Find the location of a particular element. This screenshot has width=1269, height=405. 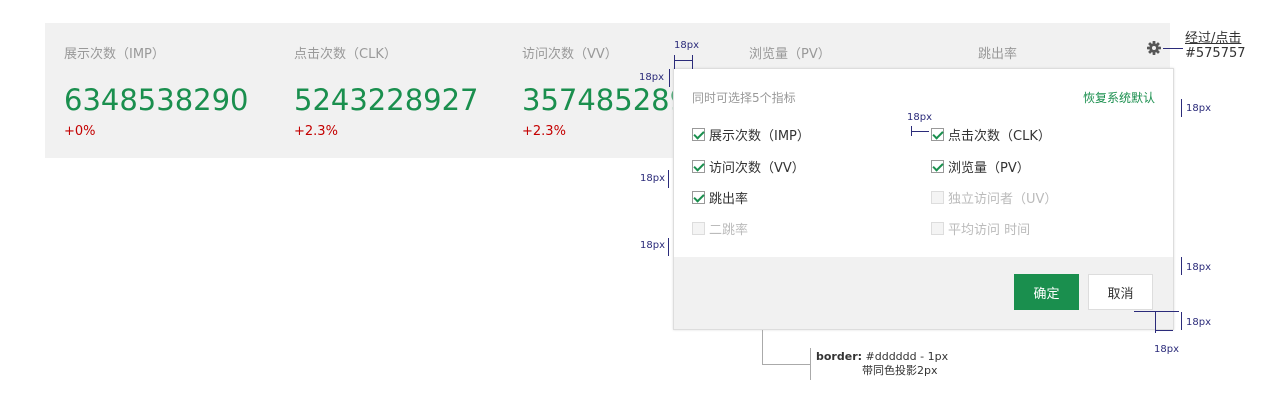

border-annotation: border: #dddddd - 1px 带同色投影2px is located at coordinates (882, 364).